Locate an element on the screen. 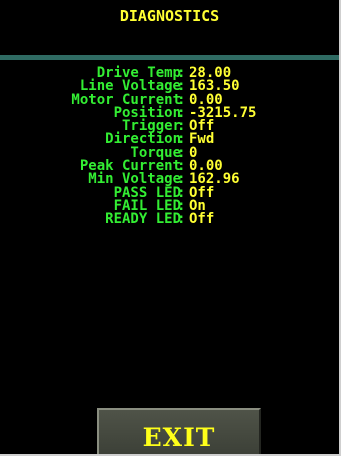 The image size is (343, 458). exit-button-label: EXIT is located at coordinates (179, 437).